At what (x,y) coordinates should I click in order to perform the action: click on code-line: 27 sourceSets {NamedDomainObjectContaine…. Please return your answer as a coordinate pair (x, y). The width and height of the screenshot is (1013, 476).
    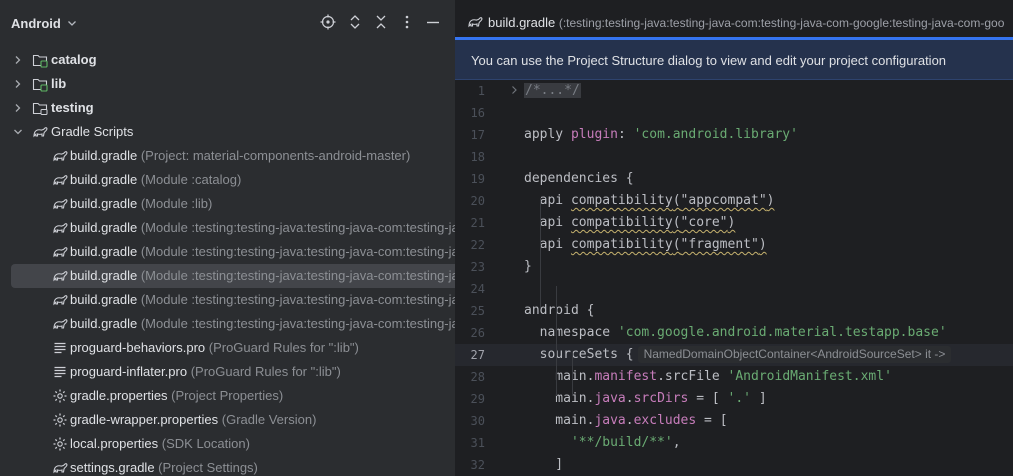
    Looking at the image, I should click on (734, 355).